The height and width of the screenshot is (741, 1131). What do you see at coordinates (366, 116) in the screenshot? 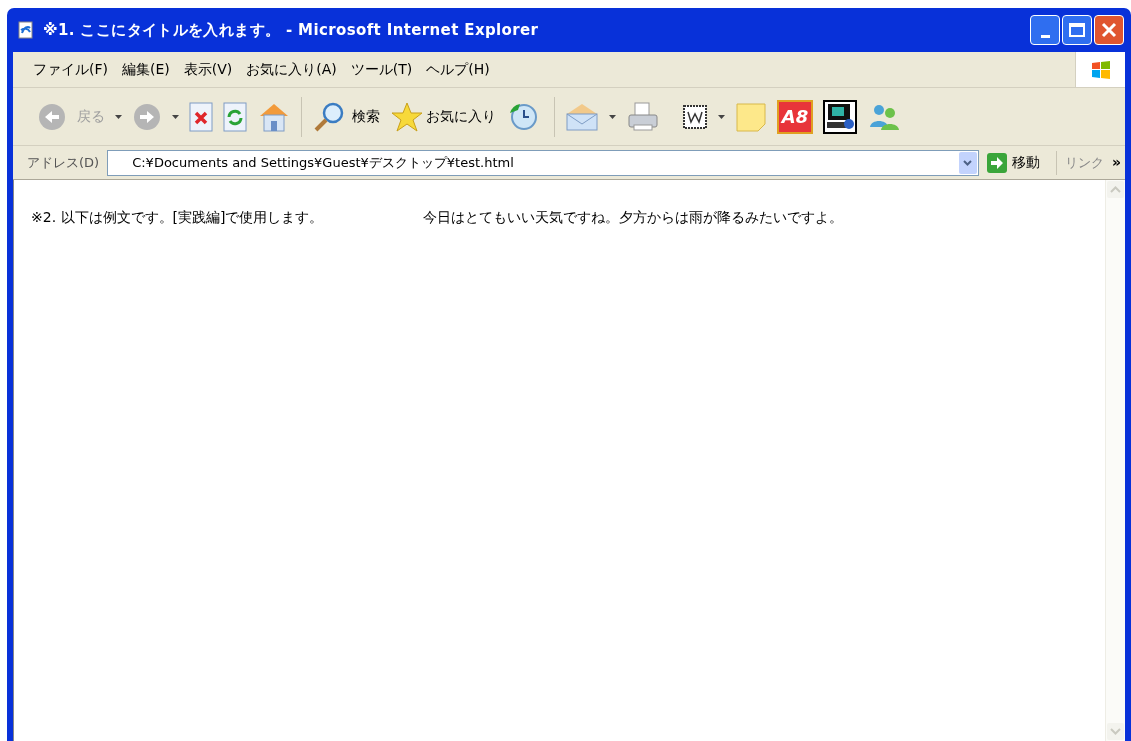
I see `search-label: 検索` at bounding box center [366, 116].